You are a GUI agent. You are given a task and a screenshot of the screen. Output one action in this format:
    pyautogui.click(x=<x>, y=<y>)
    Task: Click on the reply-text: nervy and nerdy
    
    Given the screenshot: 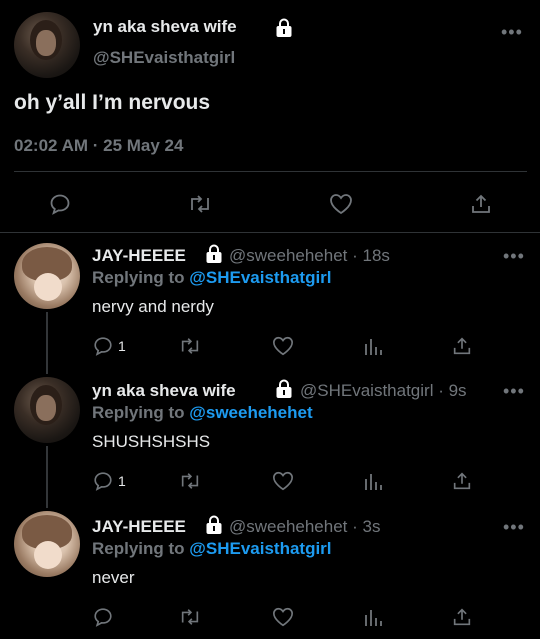 What is the action you would take?
    pyautogui.click(x=153, y=306)
    